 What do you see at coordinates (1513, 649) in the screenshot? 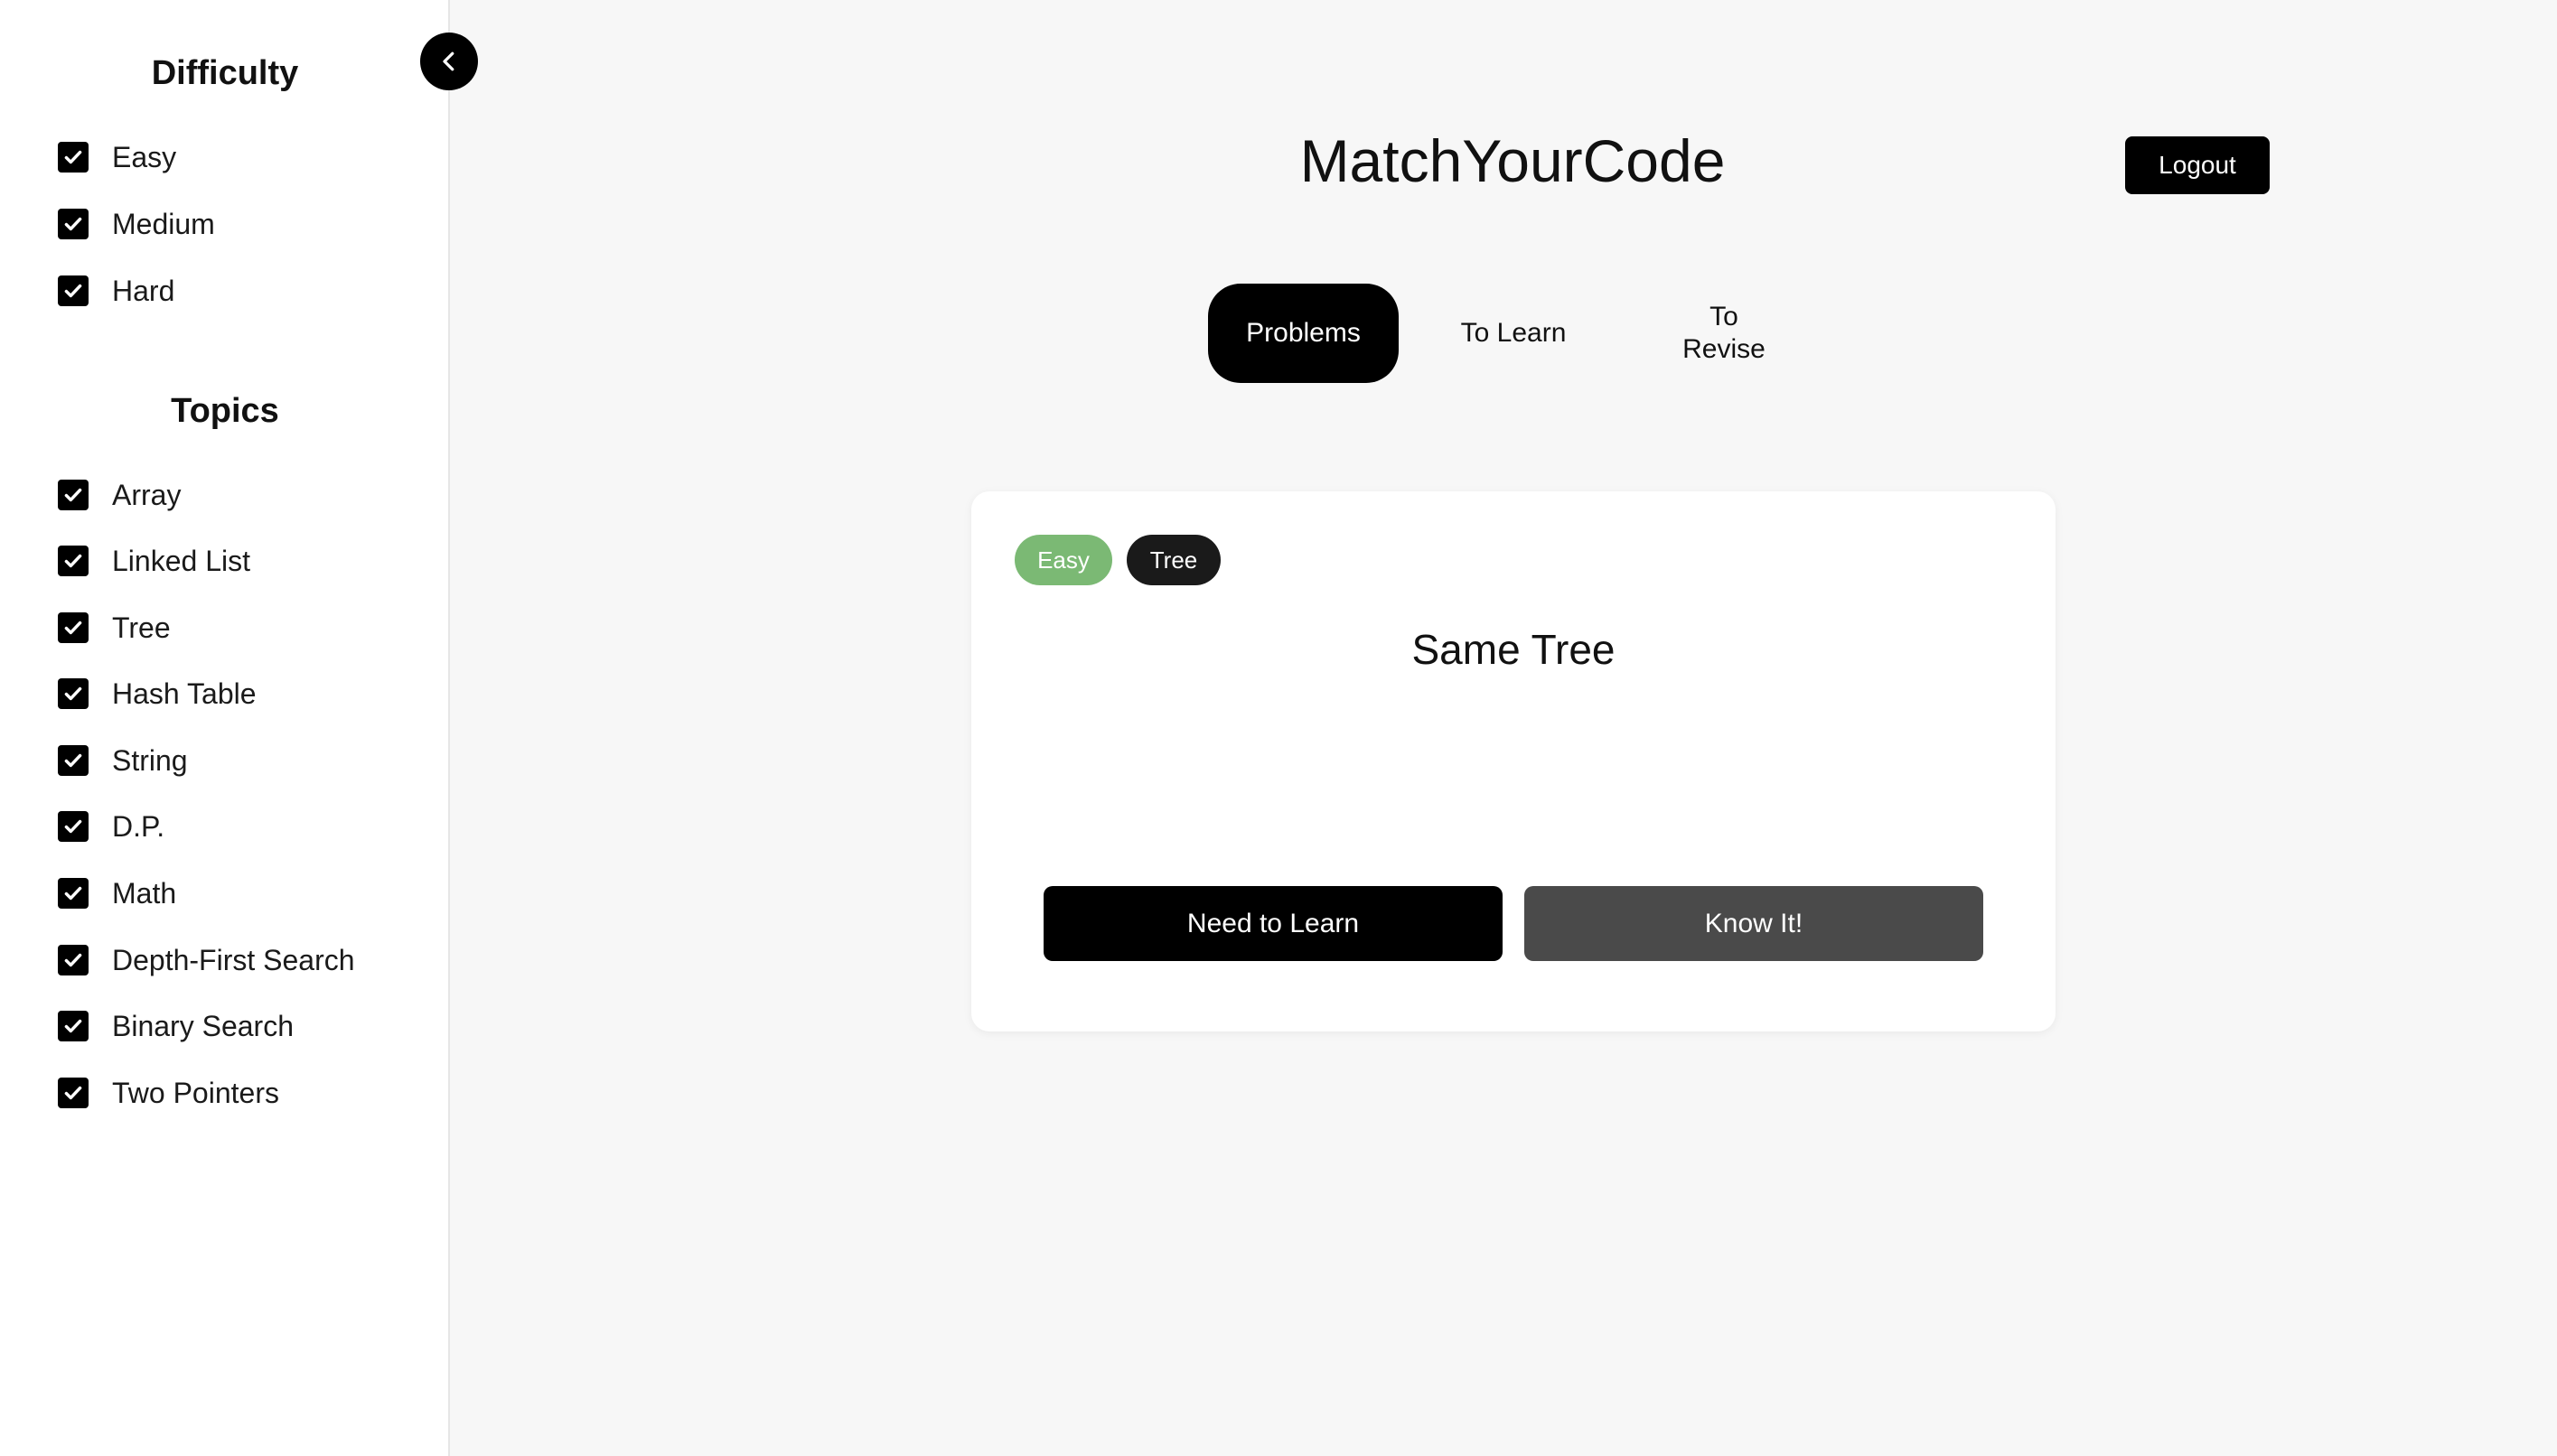
I see `problem-title: Same Tree` at bounding box center [1513, 649].